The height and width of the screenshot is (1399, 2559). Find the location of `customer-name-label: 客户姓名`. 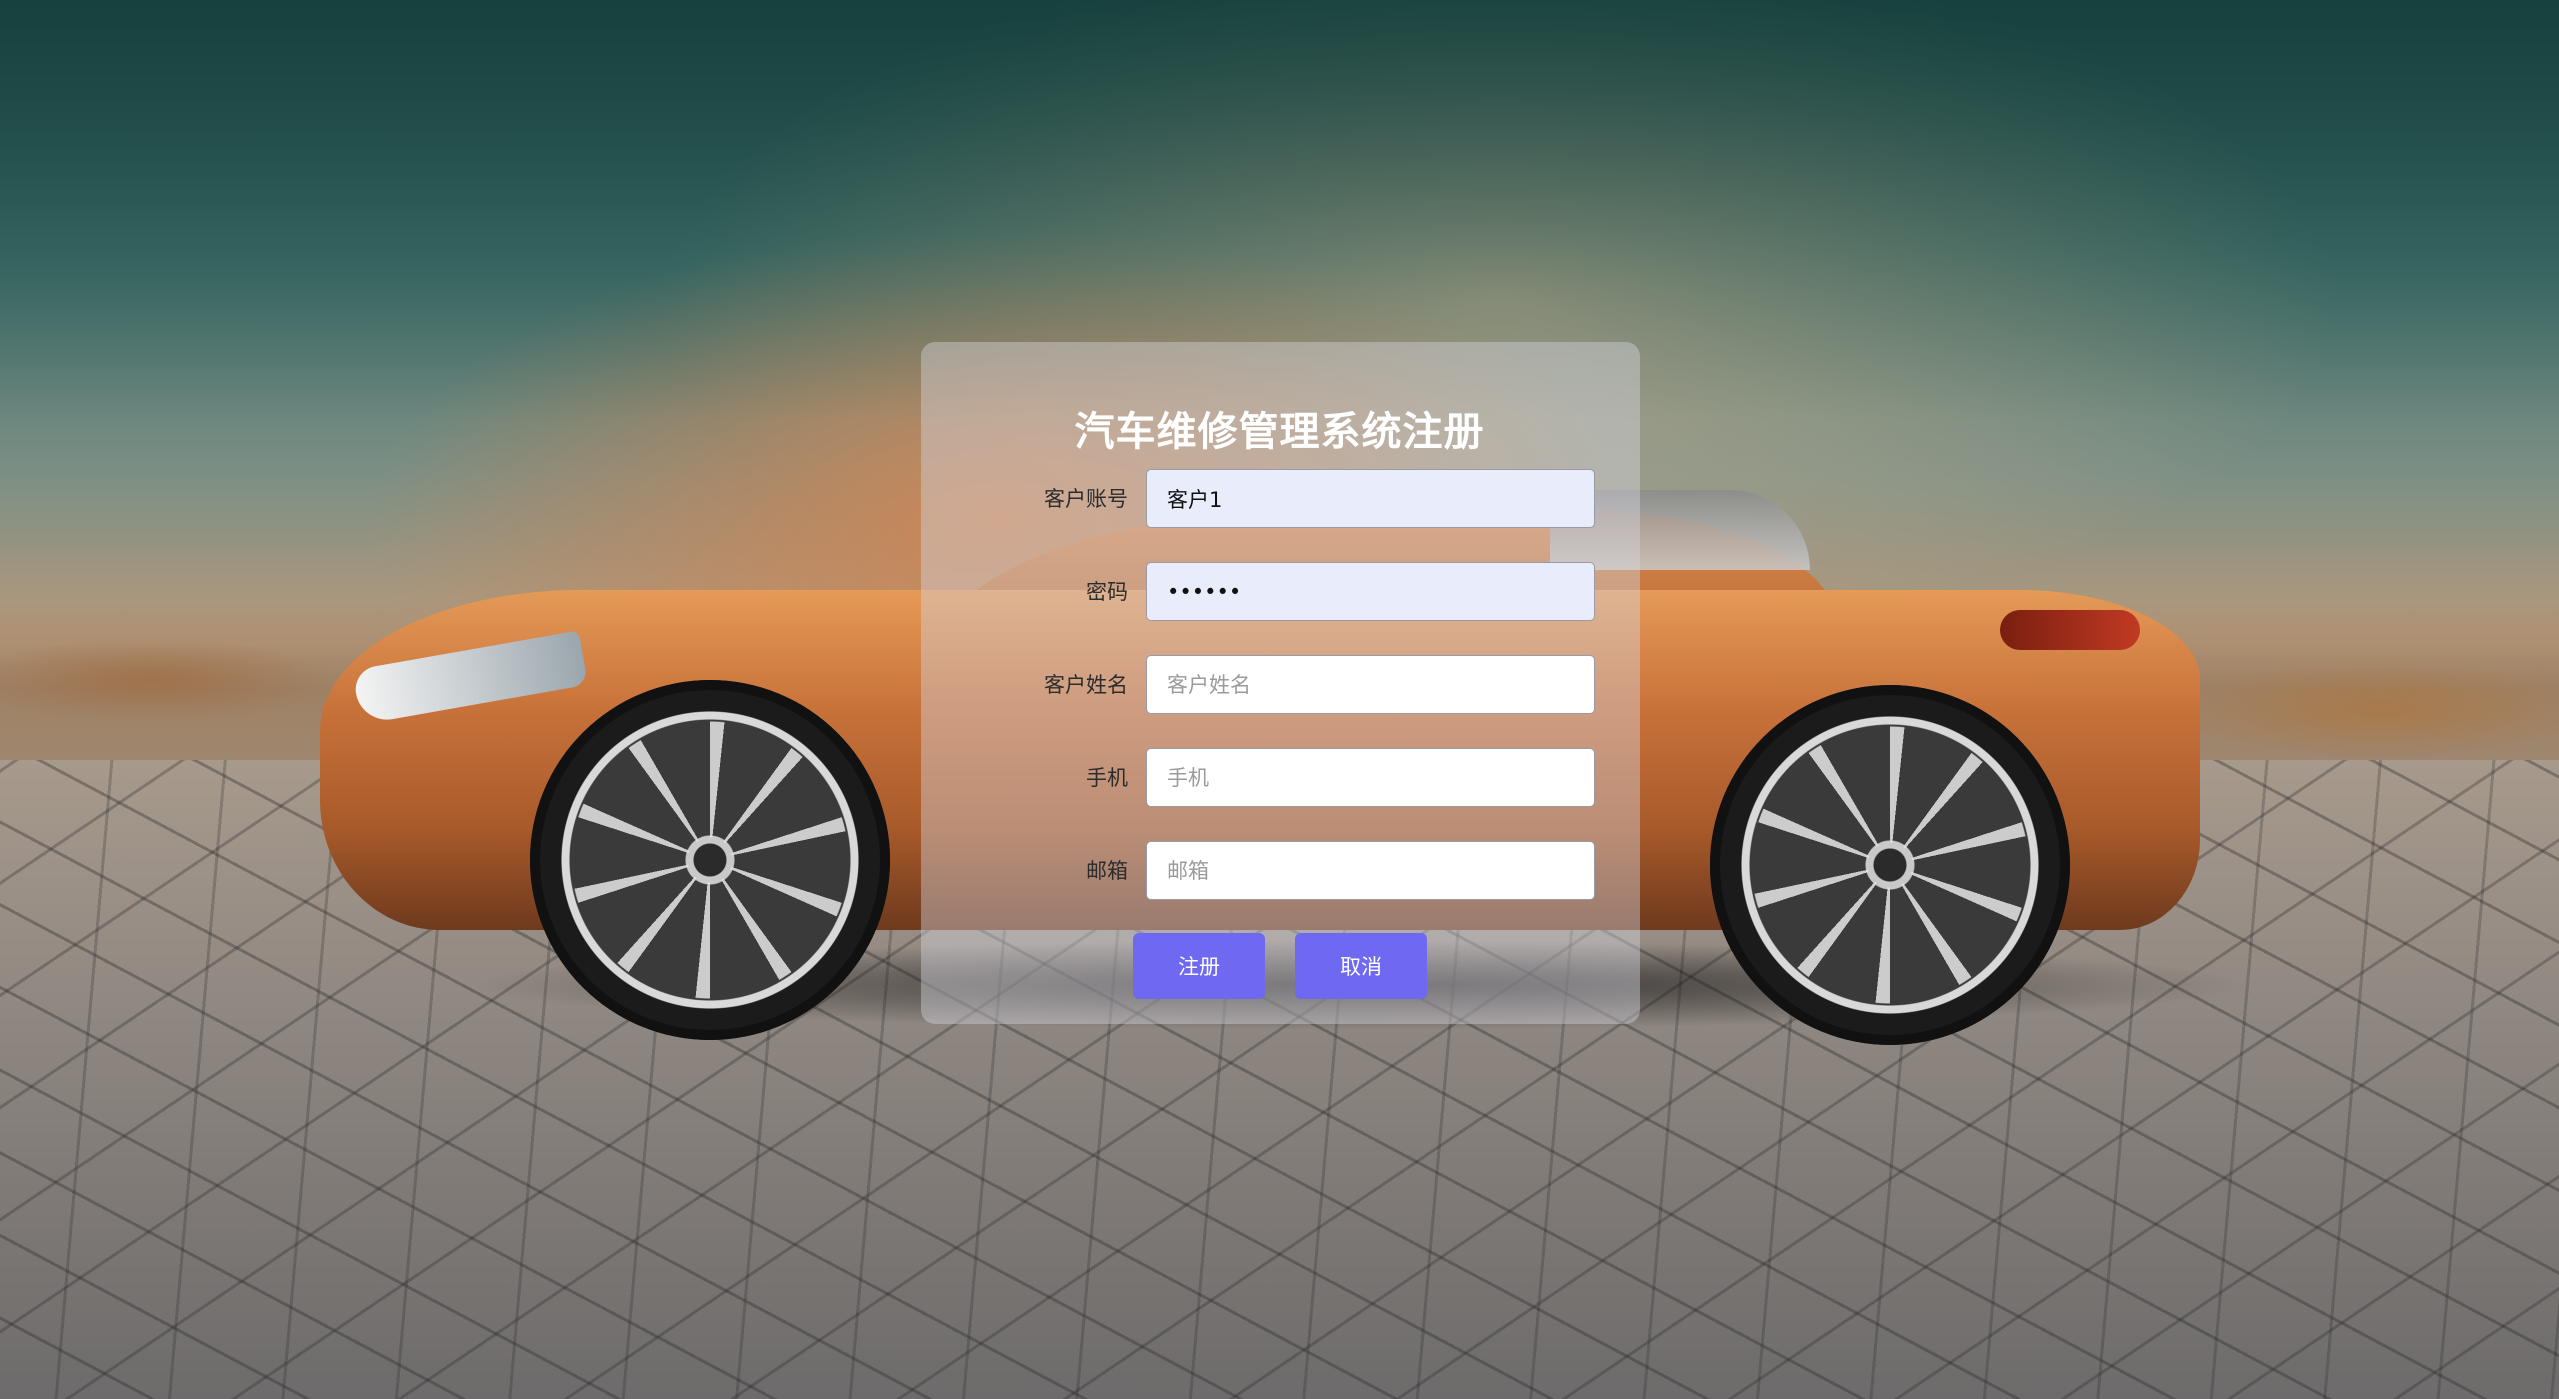

customer-name-label: 客户姓名 is located at coordinates (1086, 685).